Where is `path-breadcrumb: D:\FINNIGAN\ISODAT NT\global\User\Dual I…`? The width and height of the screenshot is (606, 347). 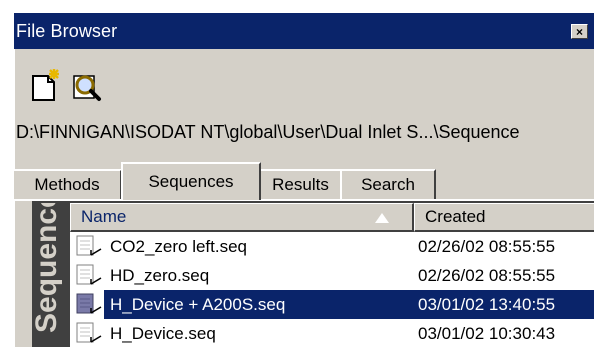 path-breadcrumb: D:\FINNIGAN\ISODAT NT\global\User\Dual I… is located at coordinates (268, 132).